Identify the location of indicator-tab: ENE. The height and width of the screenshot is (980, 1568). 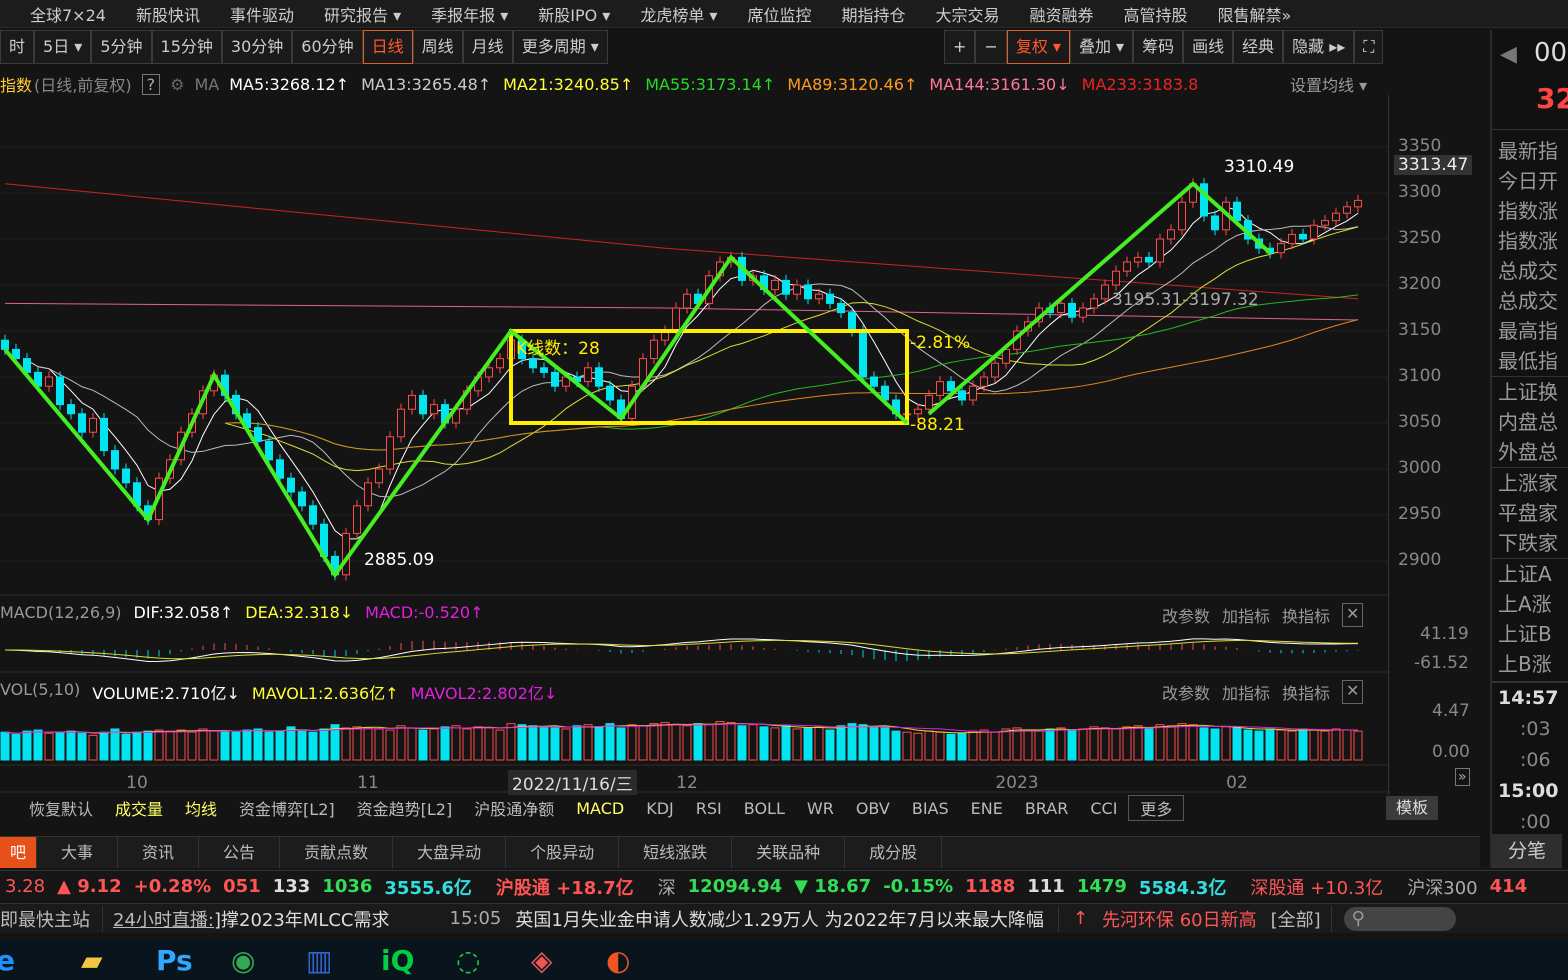
(987, 808).